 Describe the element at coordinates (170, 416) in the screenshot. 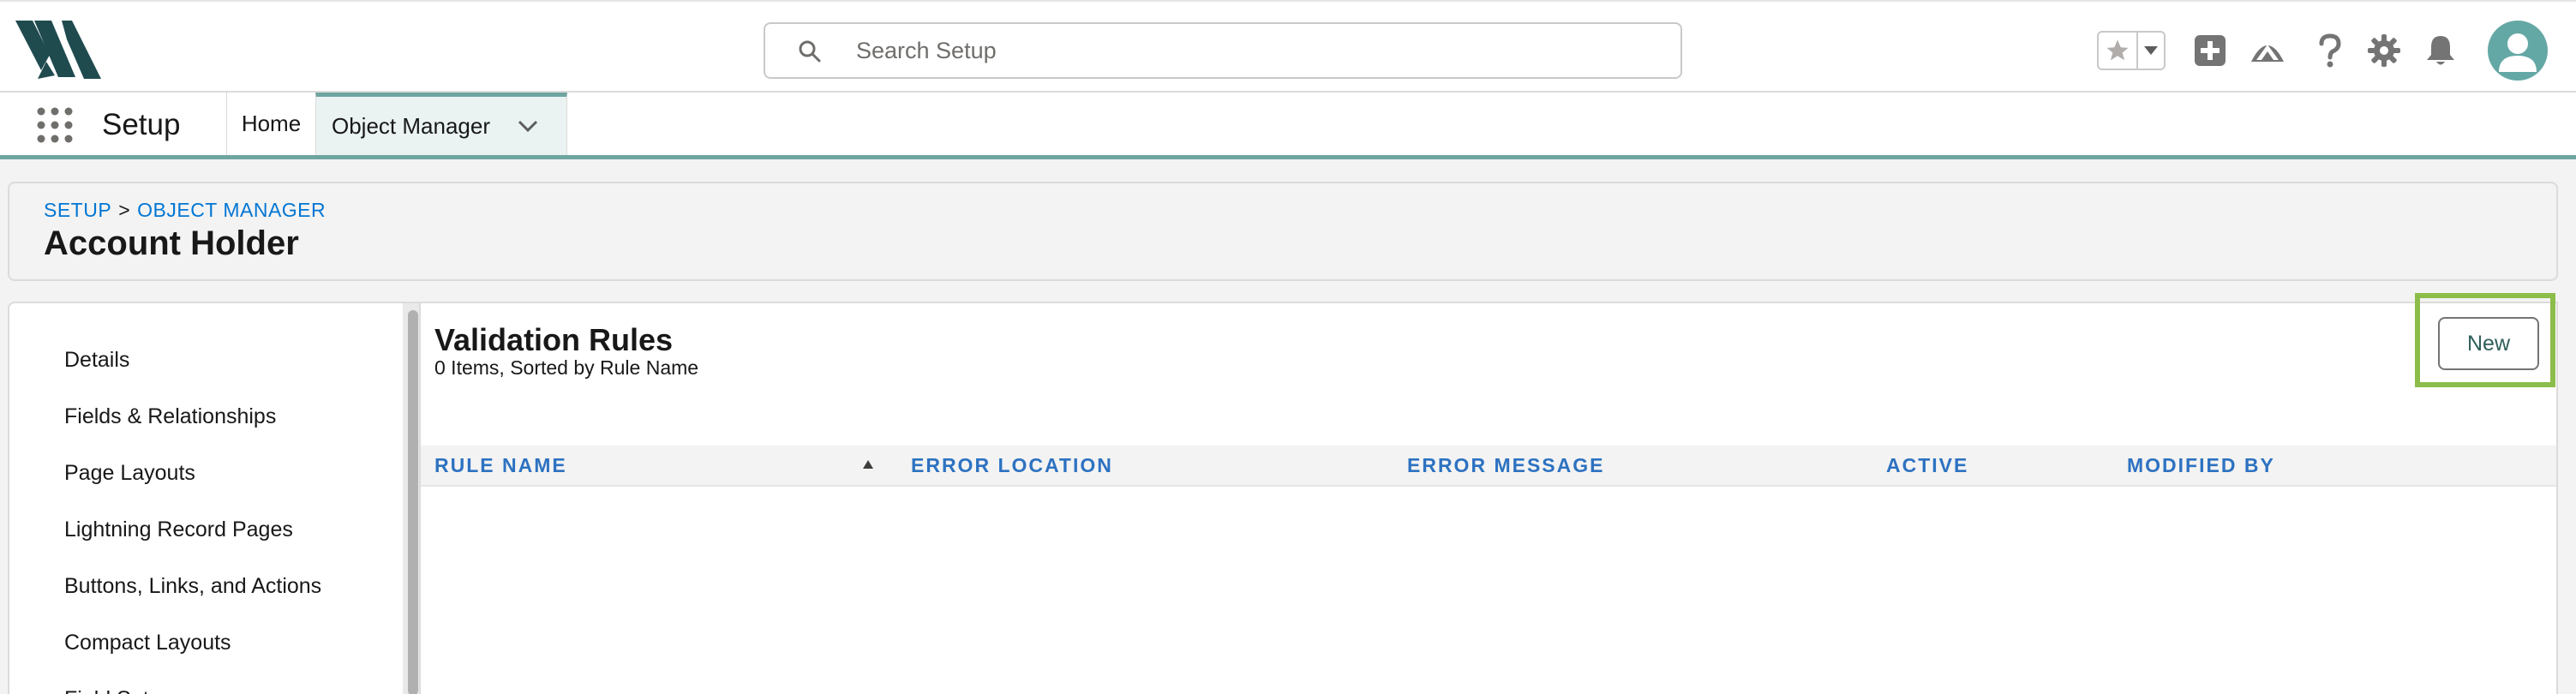

I see `sidebar-item-fields-relationships: Fields & Relationships` at that location.